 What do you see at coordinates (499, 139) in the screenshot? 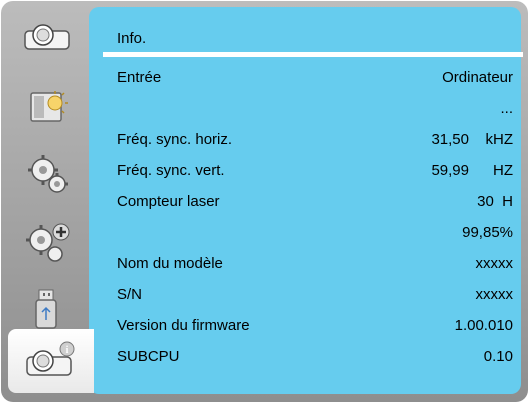
I see `row-unit: kHZ` at bounding box center [499, 139].